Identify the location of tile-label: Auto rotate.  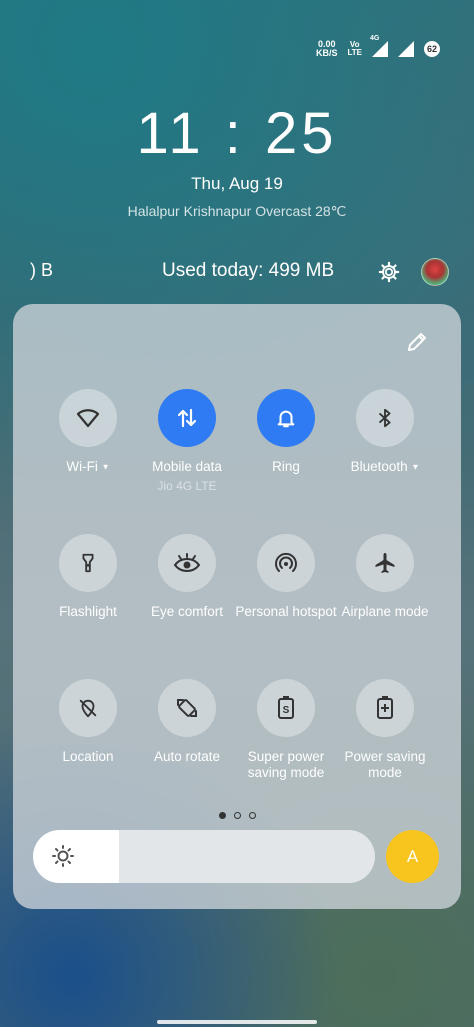
(187, 756).